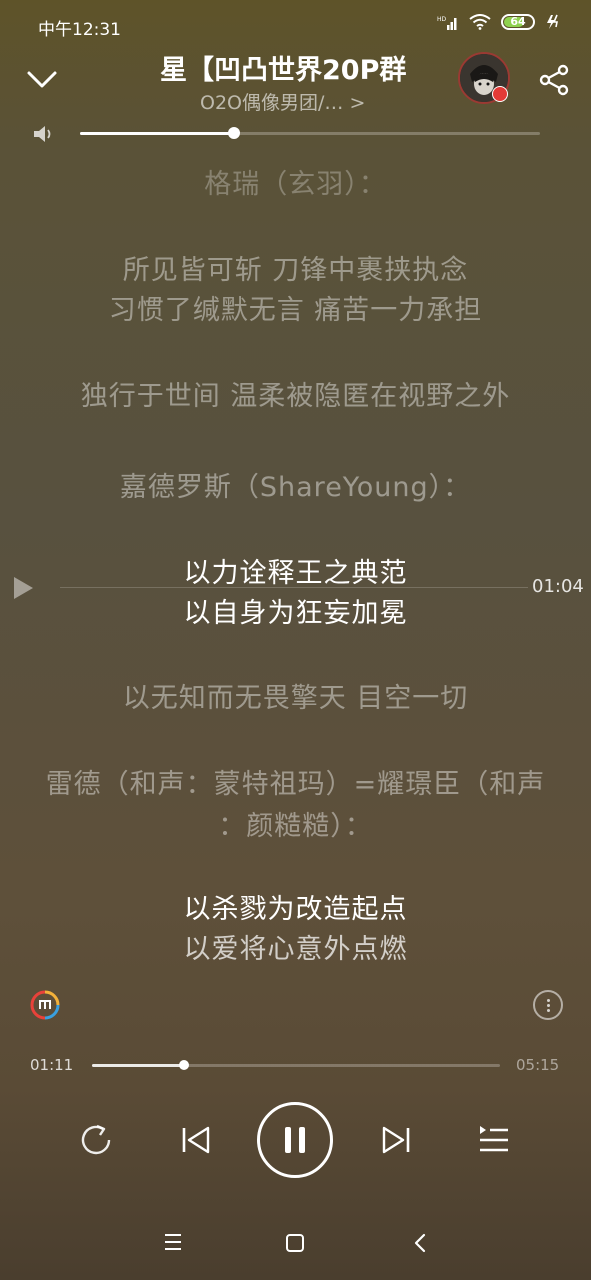 The height and width of the screenshot is (1280, 591). I want to click on lyric-seek-line, so click(294, 587).